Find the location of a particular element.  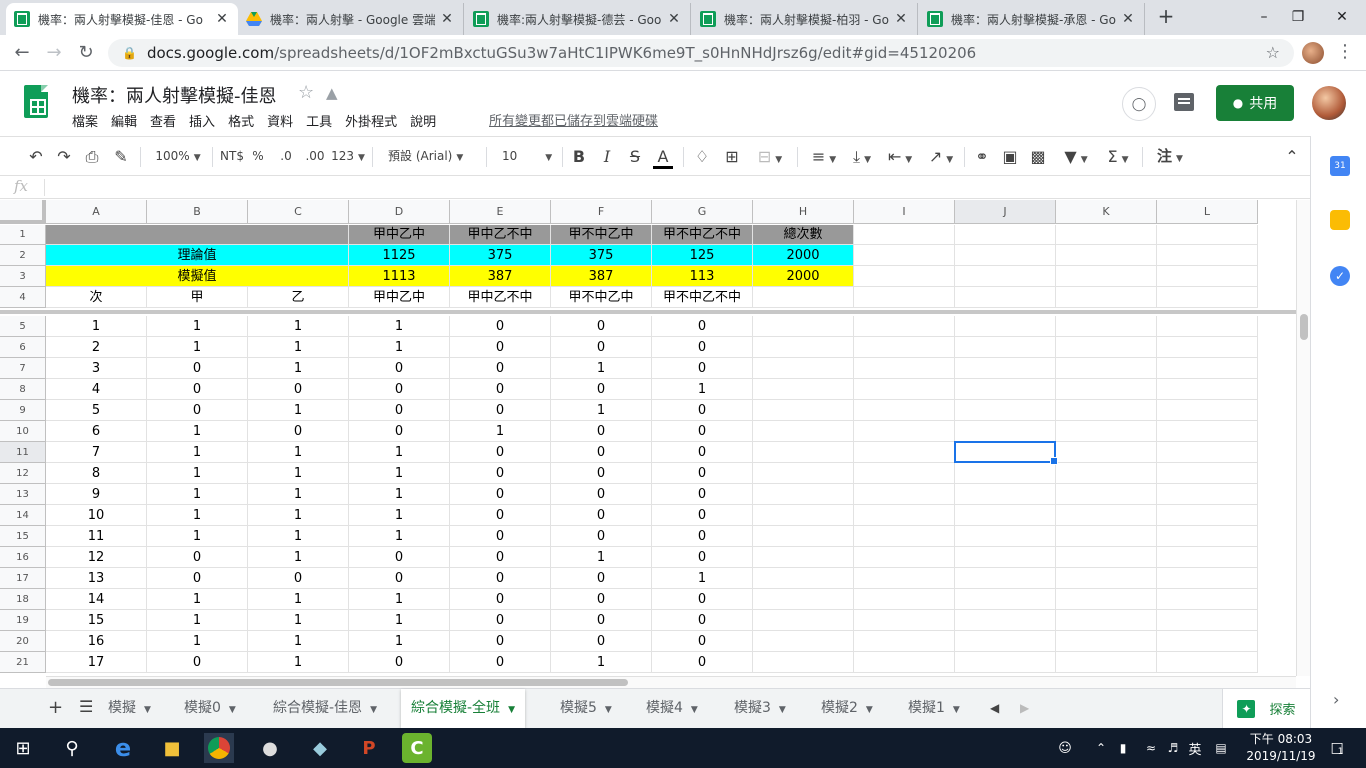

filter-icon: ▼ ▼ is located at coordinates (1076, 156).